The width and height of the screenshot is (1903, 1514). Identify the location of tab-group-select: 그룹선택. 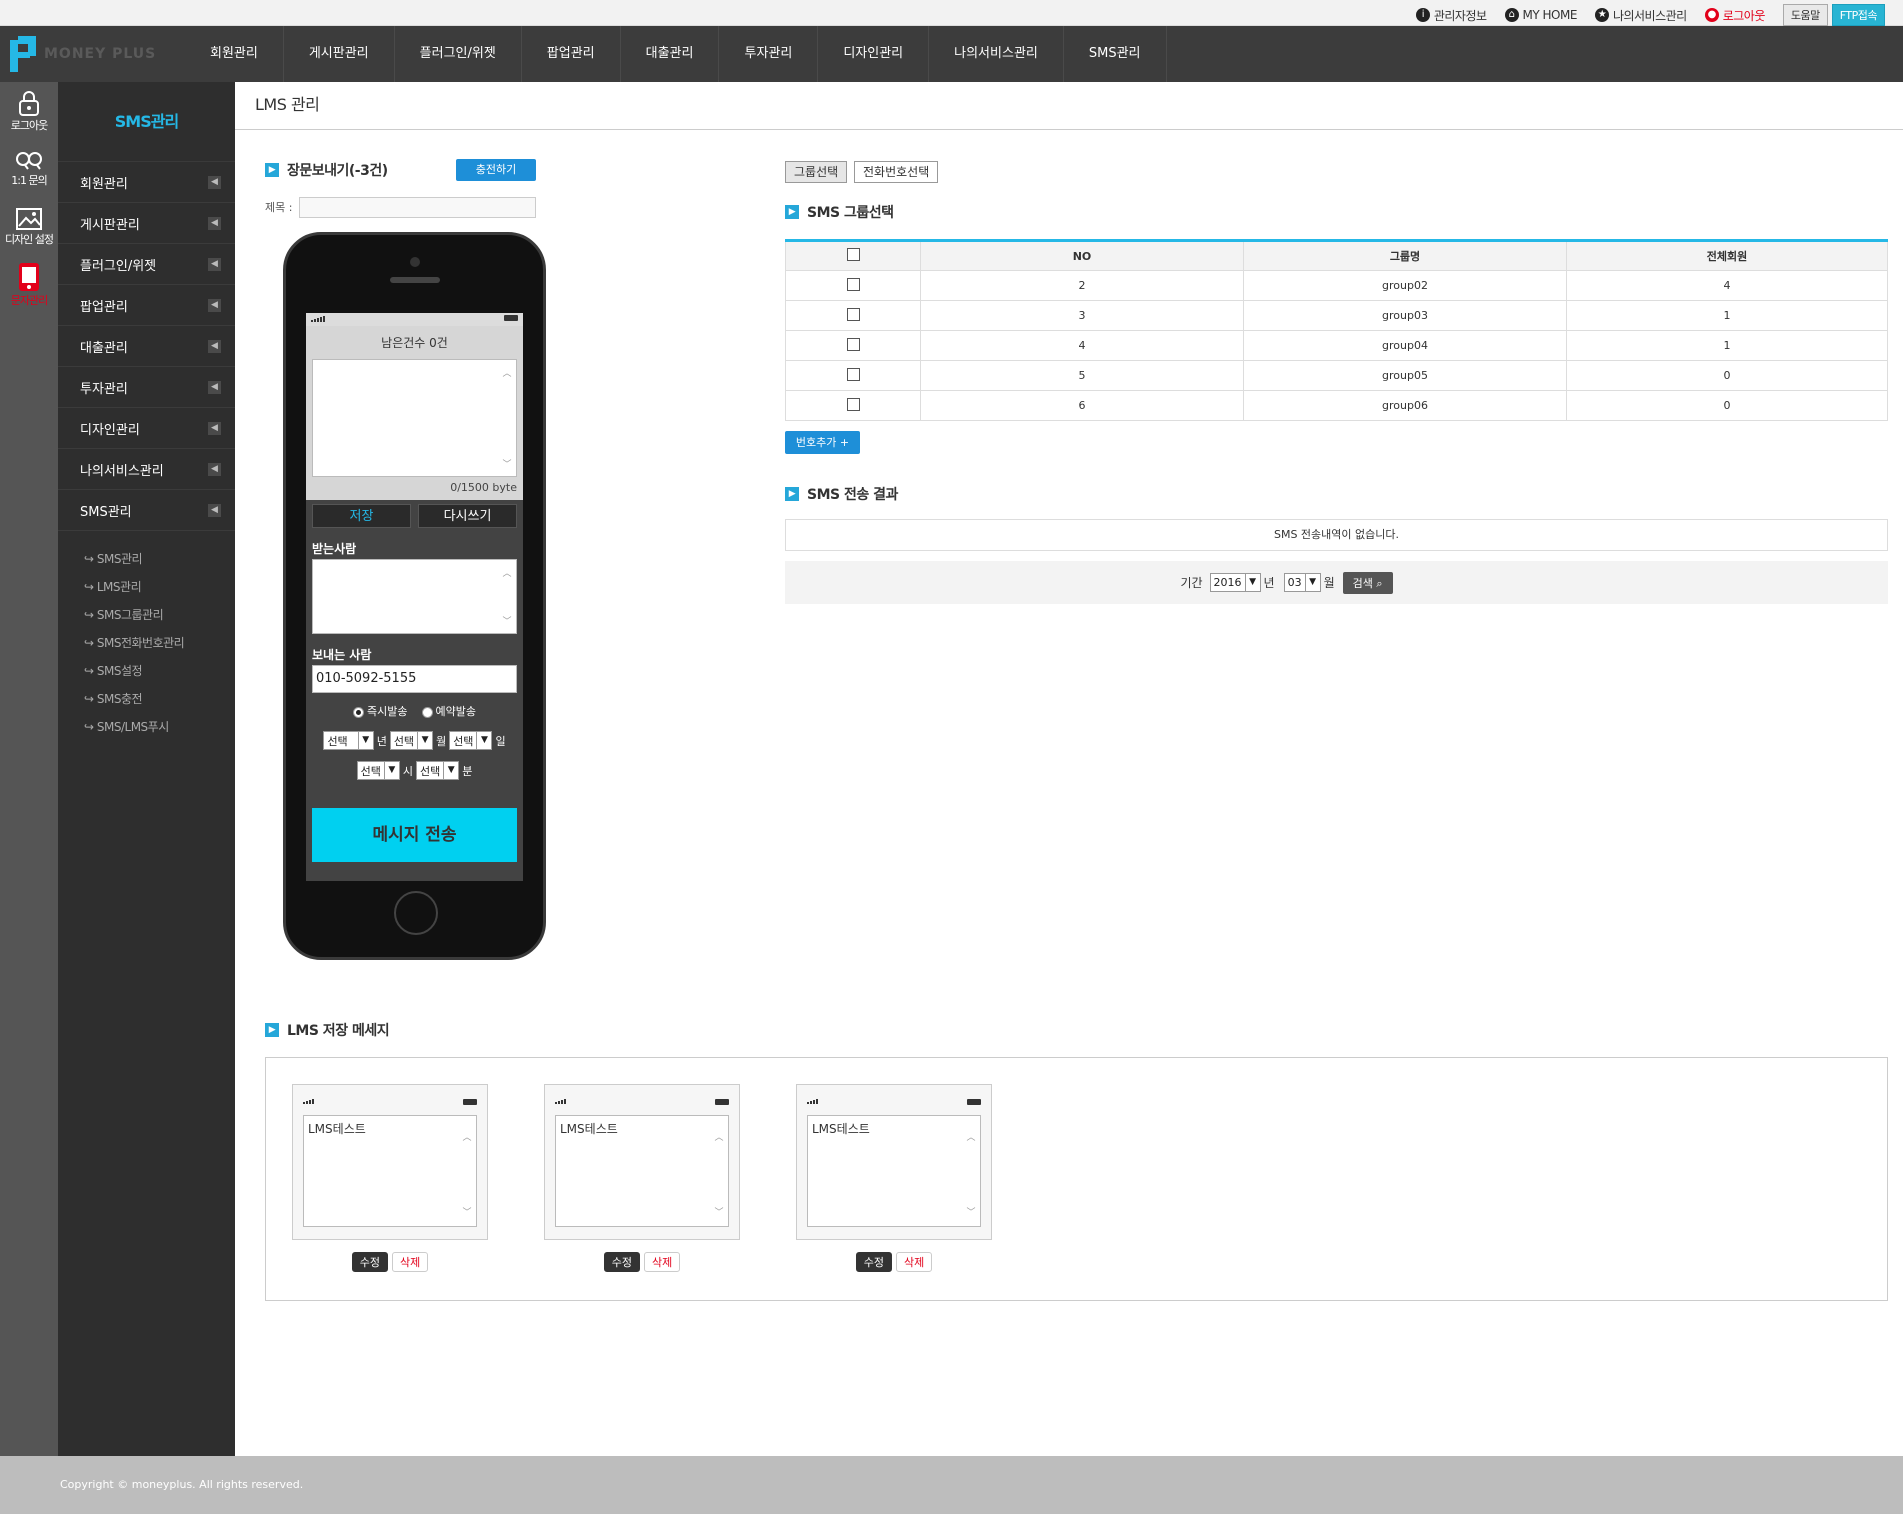
(816, 172).